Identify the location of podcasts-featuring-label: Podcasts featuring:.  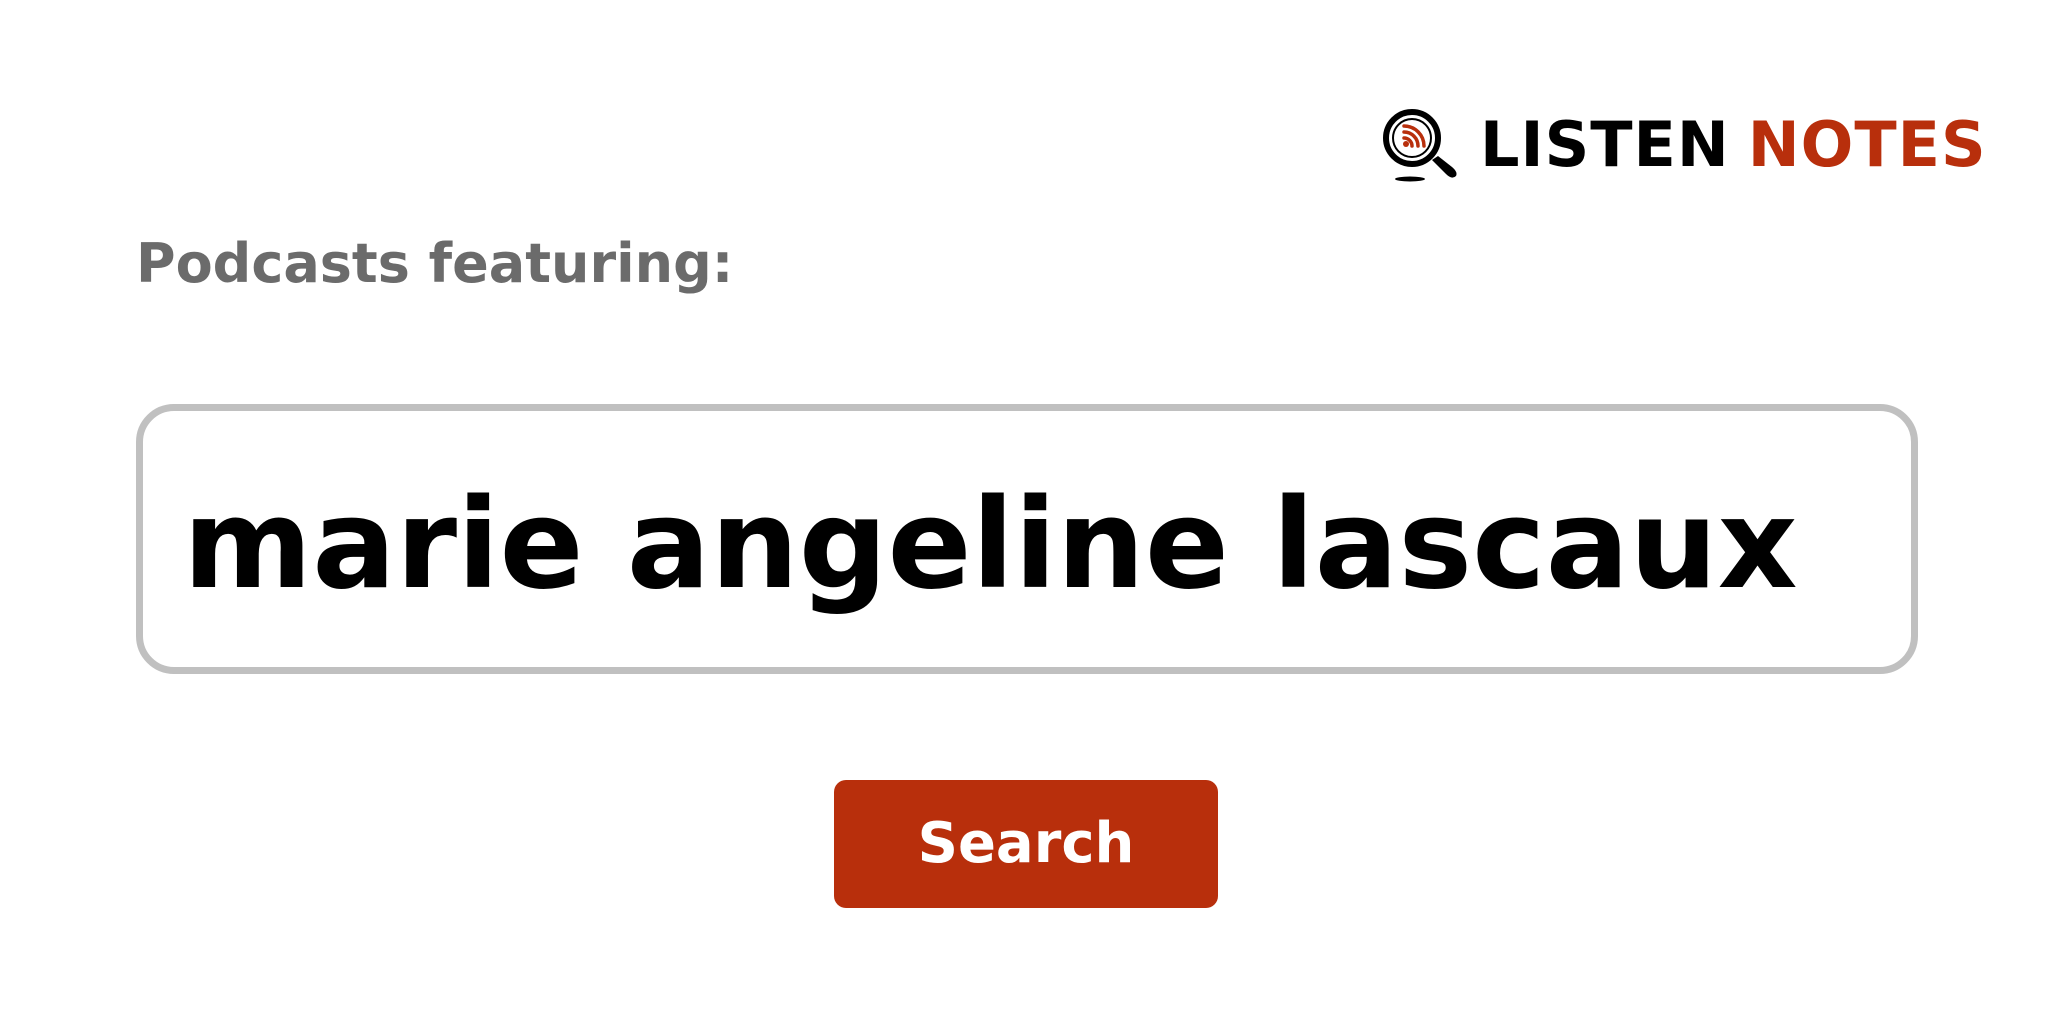
(435, 263).